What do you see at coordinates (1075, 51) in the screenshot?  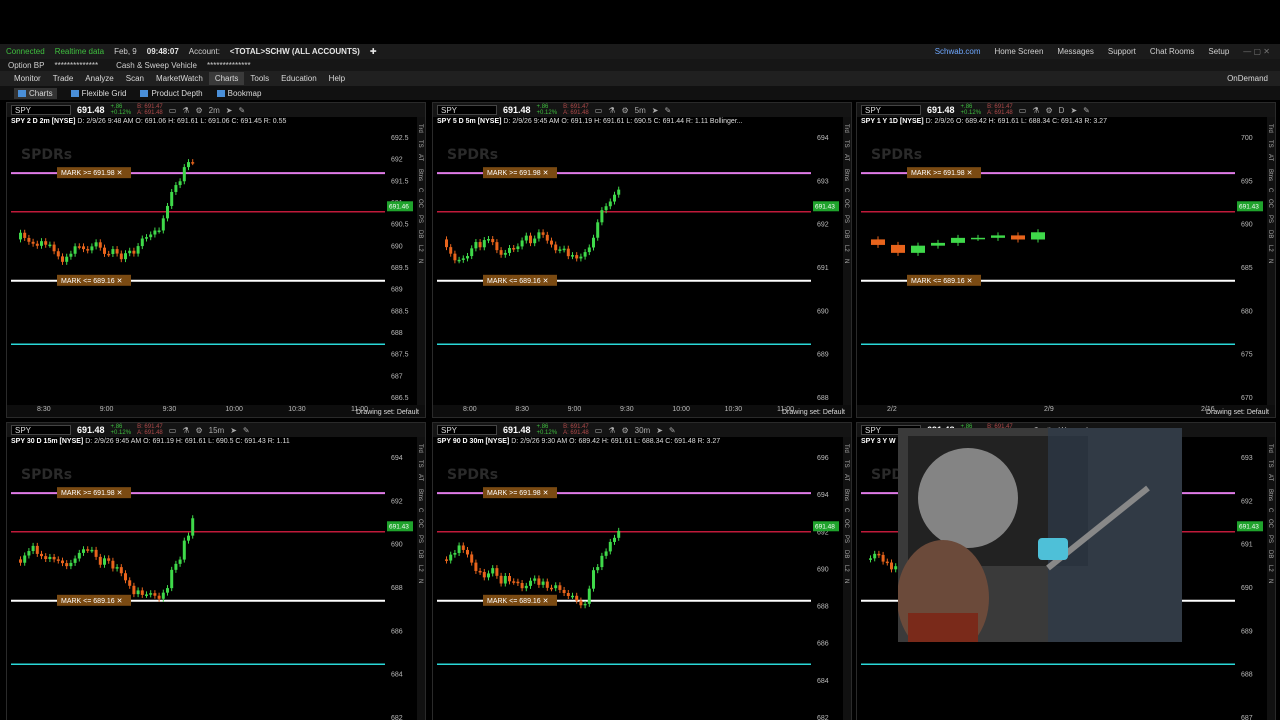 I see `link-messages: Messages` at bounding box center [1075, 51].